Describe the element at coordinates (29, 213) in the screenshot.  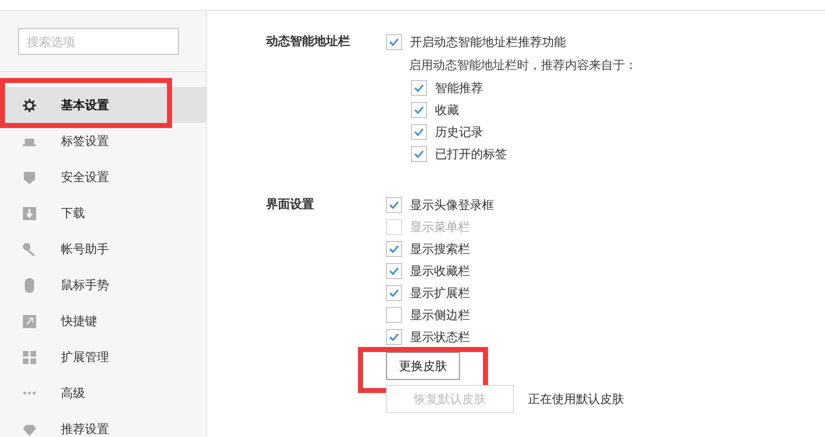
I see `download-icon` at that location.